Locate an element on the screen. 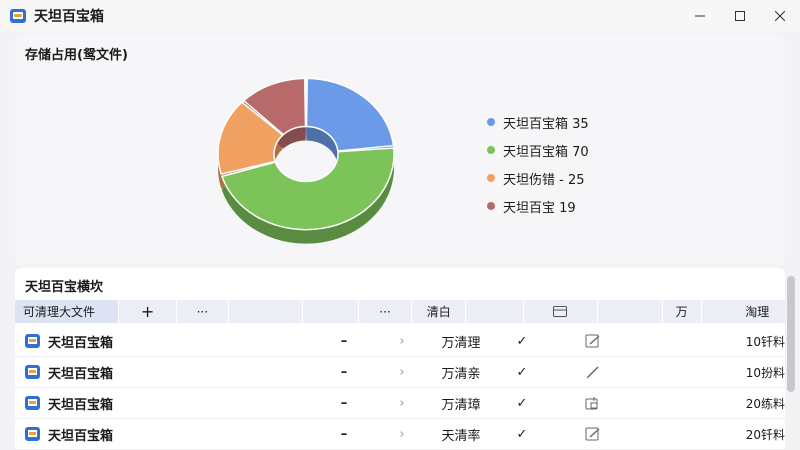 The image size is (800, 450). header-card-icon-cell is located at coordinates (561, 311).